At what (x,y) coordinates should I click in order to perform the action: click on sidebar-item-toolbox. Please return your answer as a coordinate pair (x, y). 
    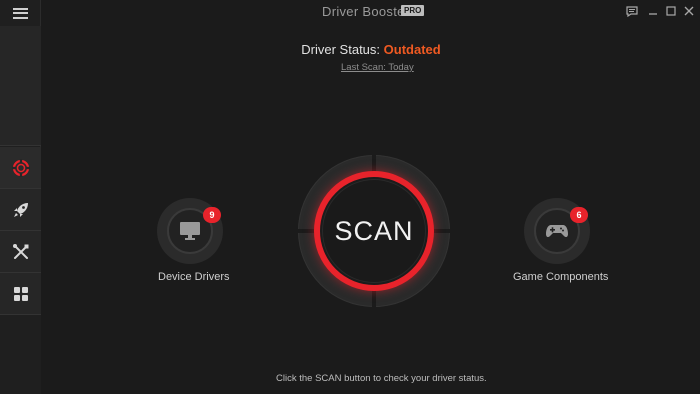
    Looking at the image, I should click on (20, 294).